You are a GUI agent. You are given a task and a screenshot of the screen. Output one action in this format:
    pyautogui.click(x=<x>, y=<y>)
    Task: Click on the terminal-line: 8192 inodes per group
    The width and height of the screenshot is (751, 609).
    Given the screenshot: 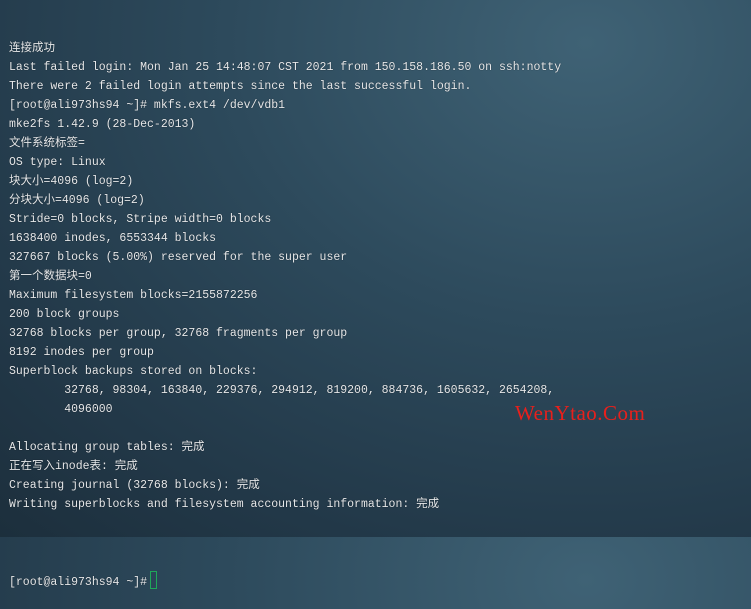 What is the action you would take?
    pyautogui.click(x=81, y=352)
    